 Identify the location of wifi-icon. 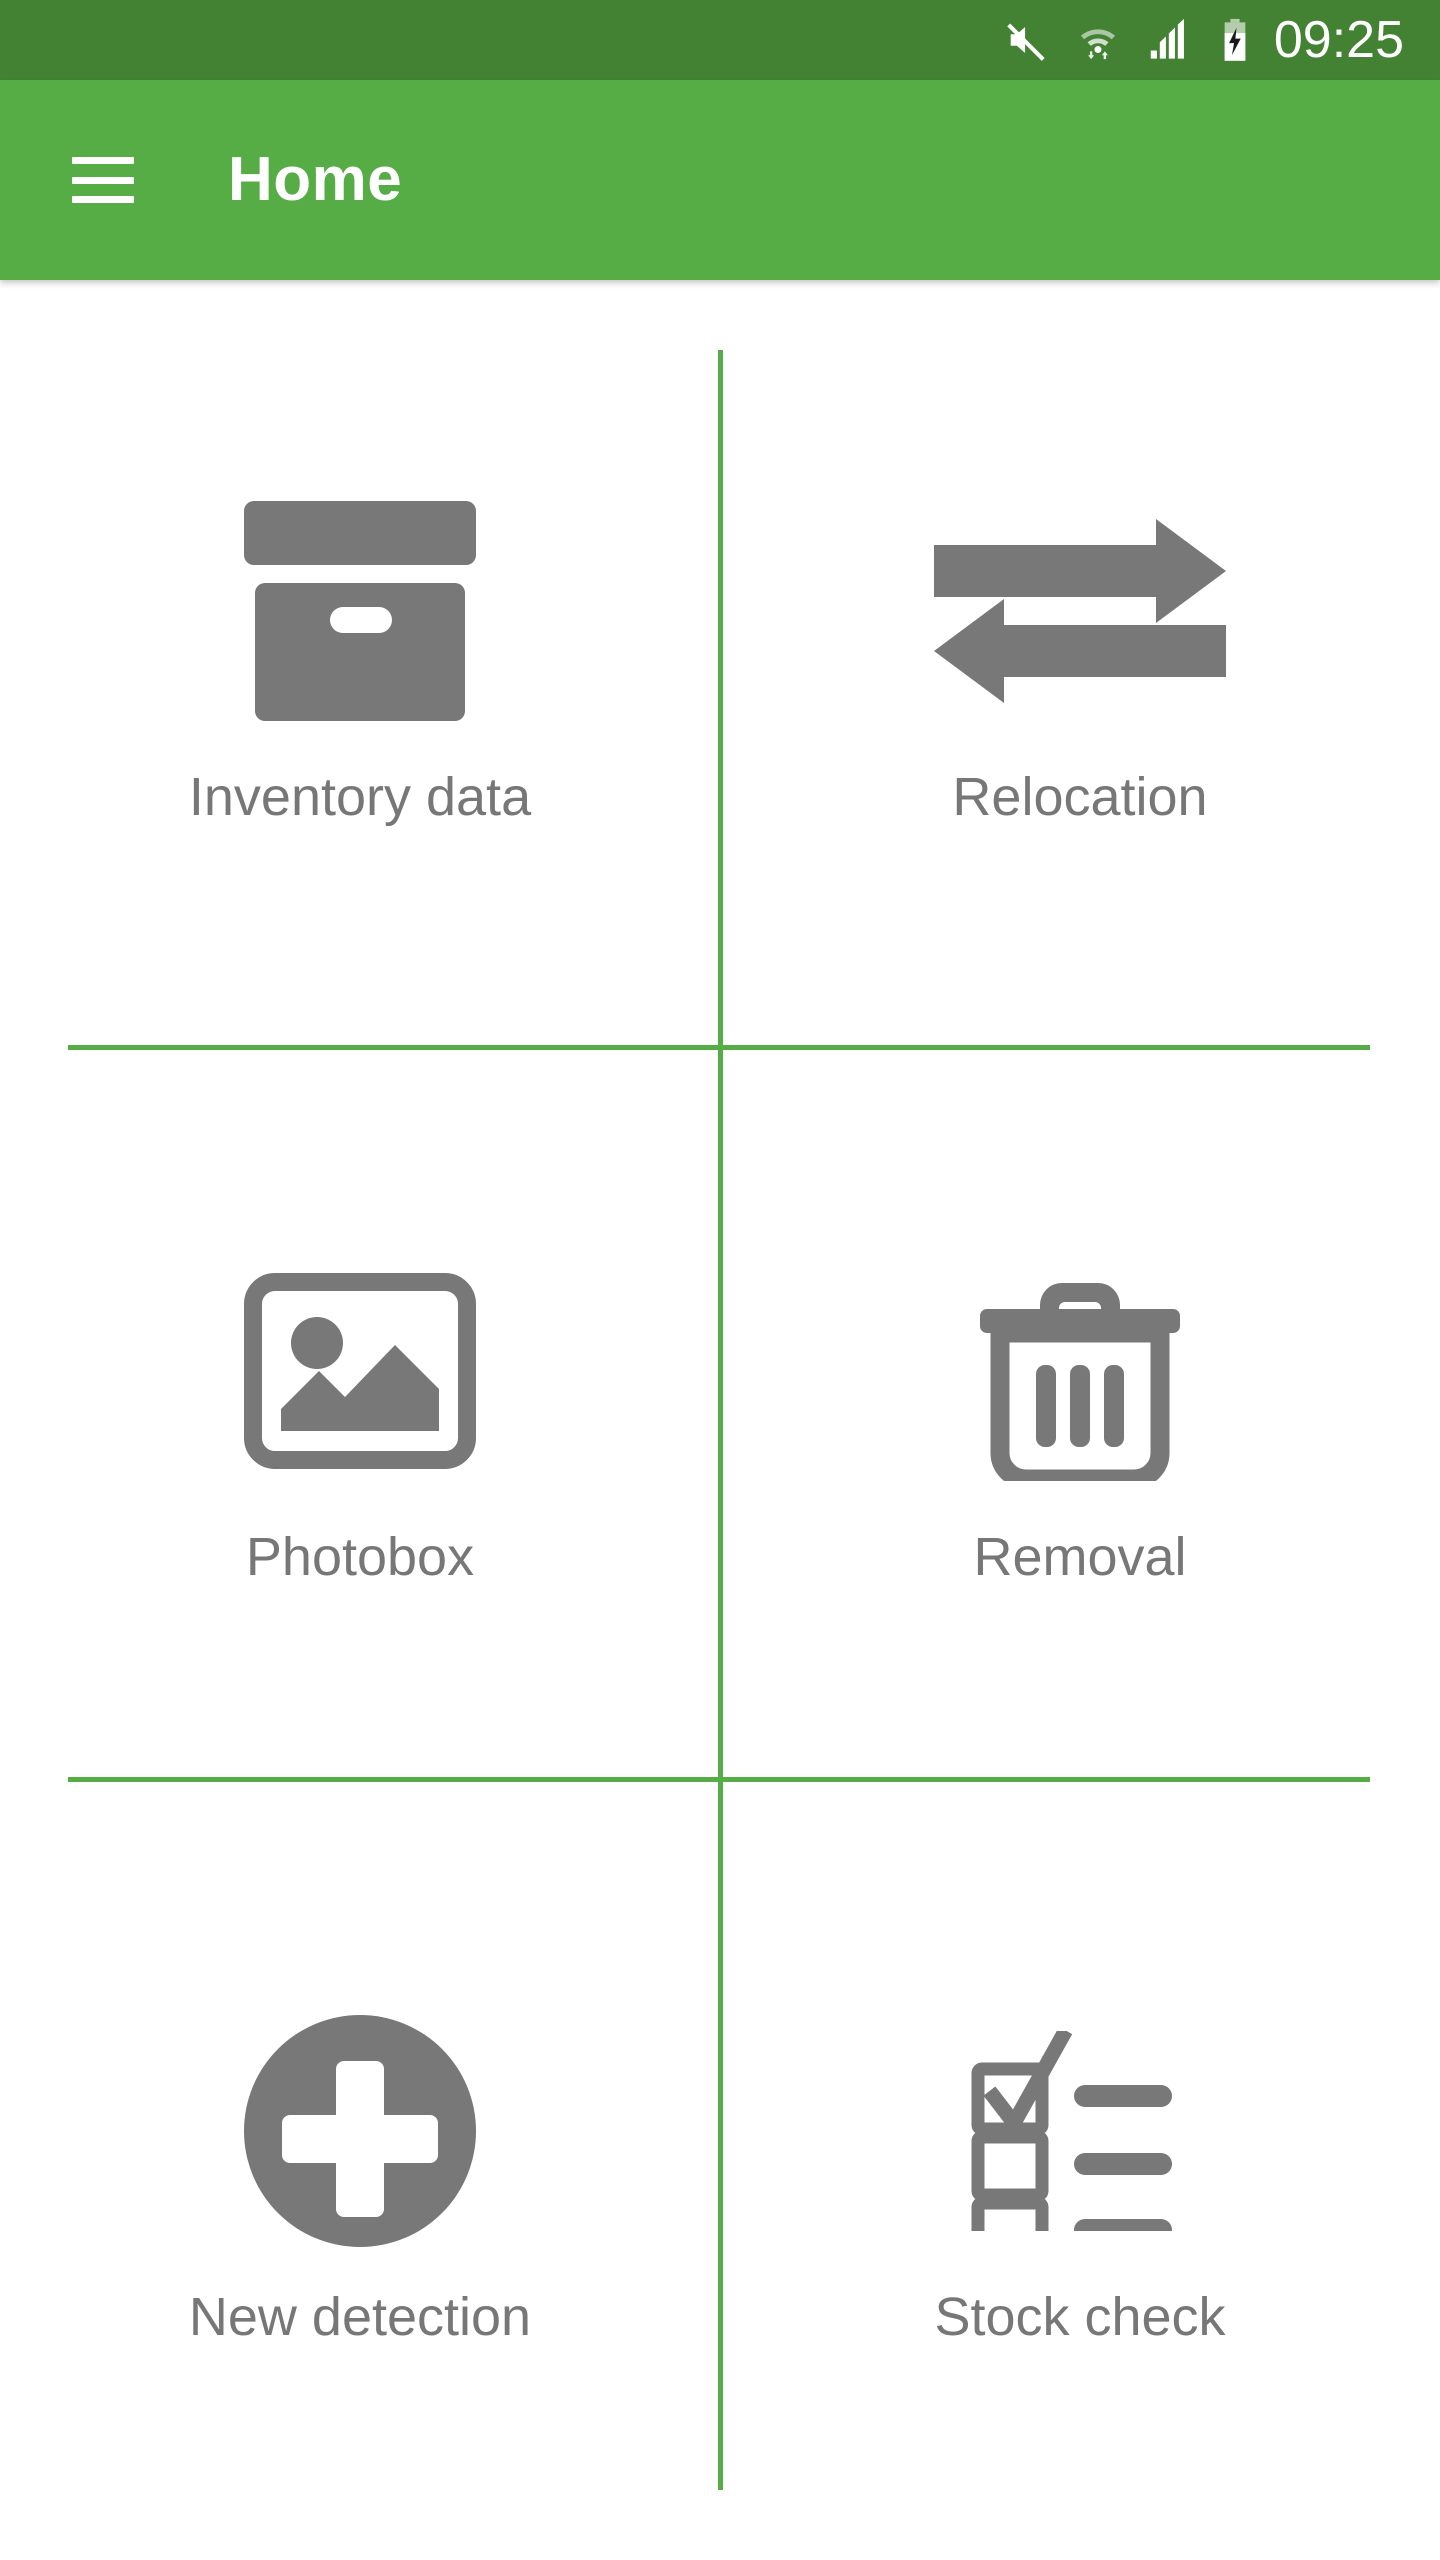
(1098, 40).